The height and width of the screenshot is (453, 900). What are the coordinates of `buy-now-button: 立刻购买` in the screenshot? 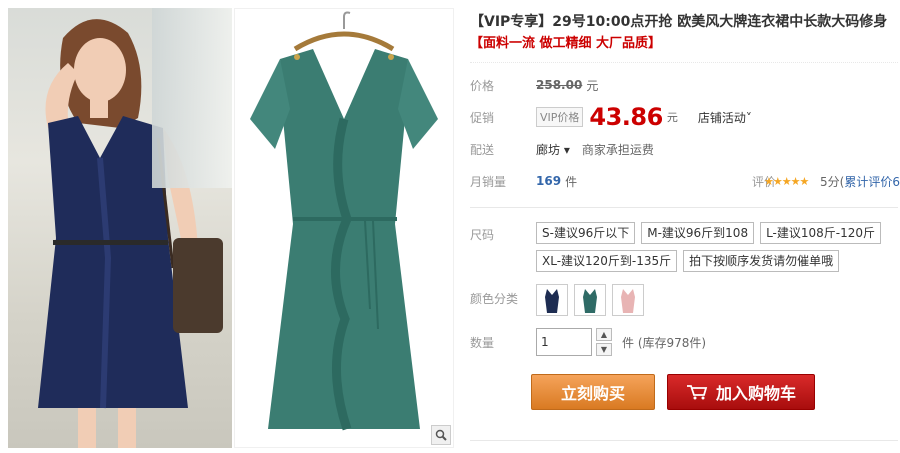 It's located at (593, 392).